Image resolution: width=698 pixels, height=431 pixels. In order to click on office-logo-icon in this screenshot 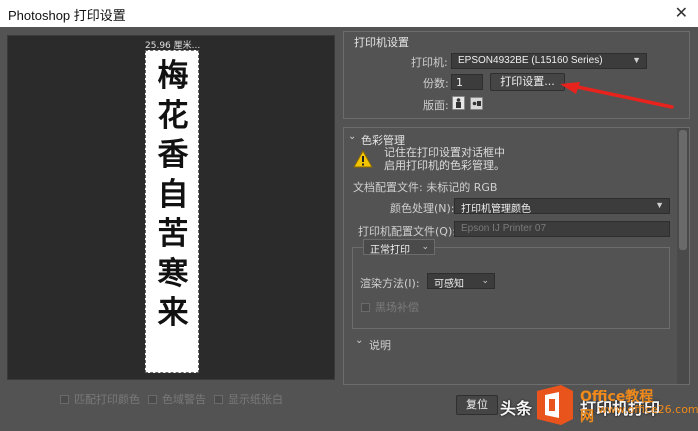, I will do `click(555, 405)`.